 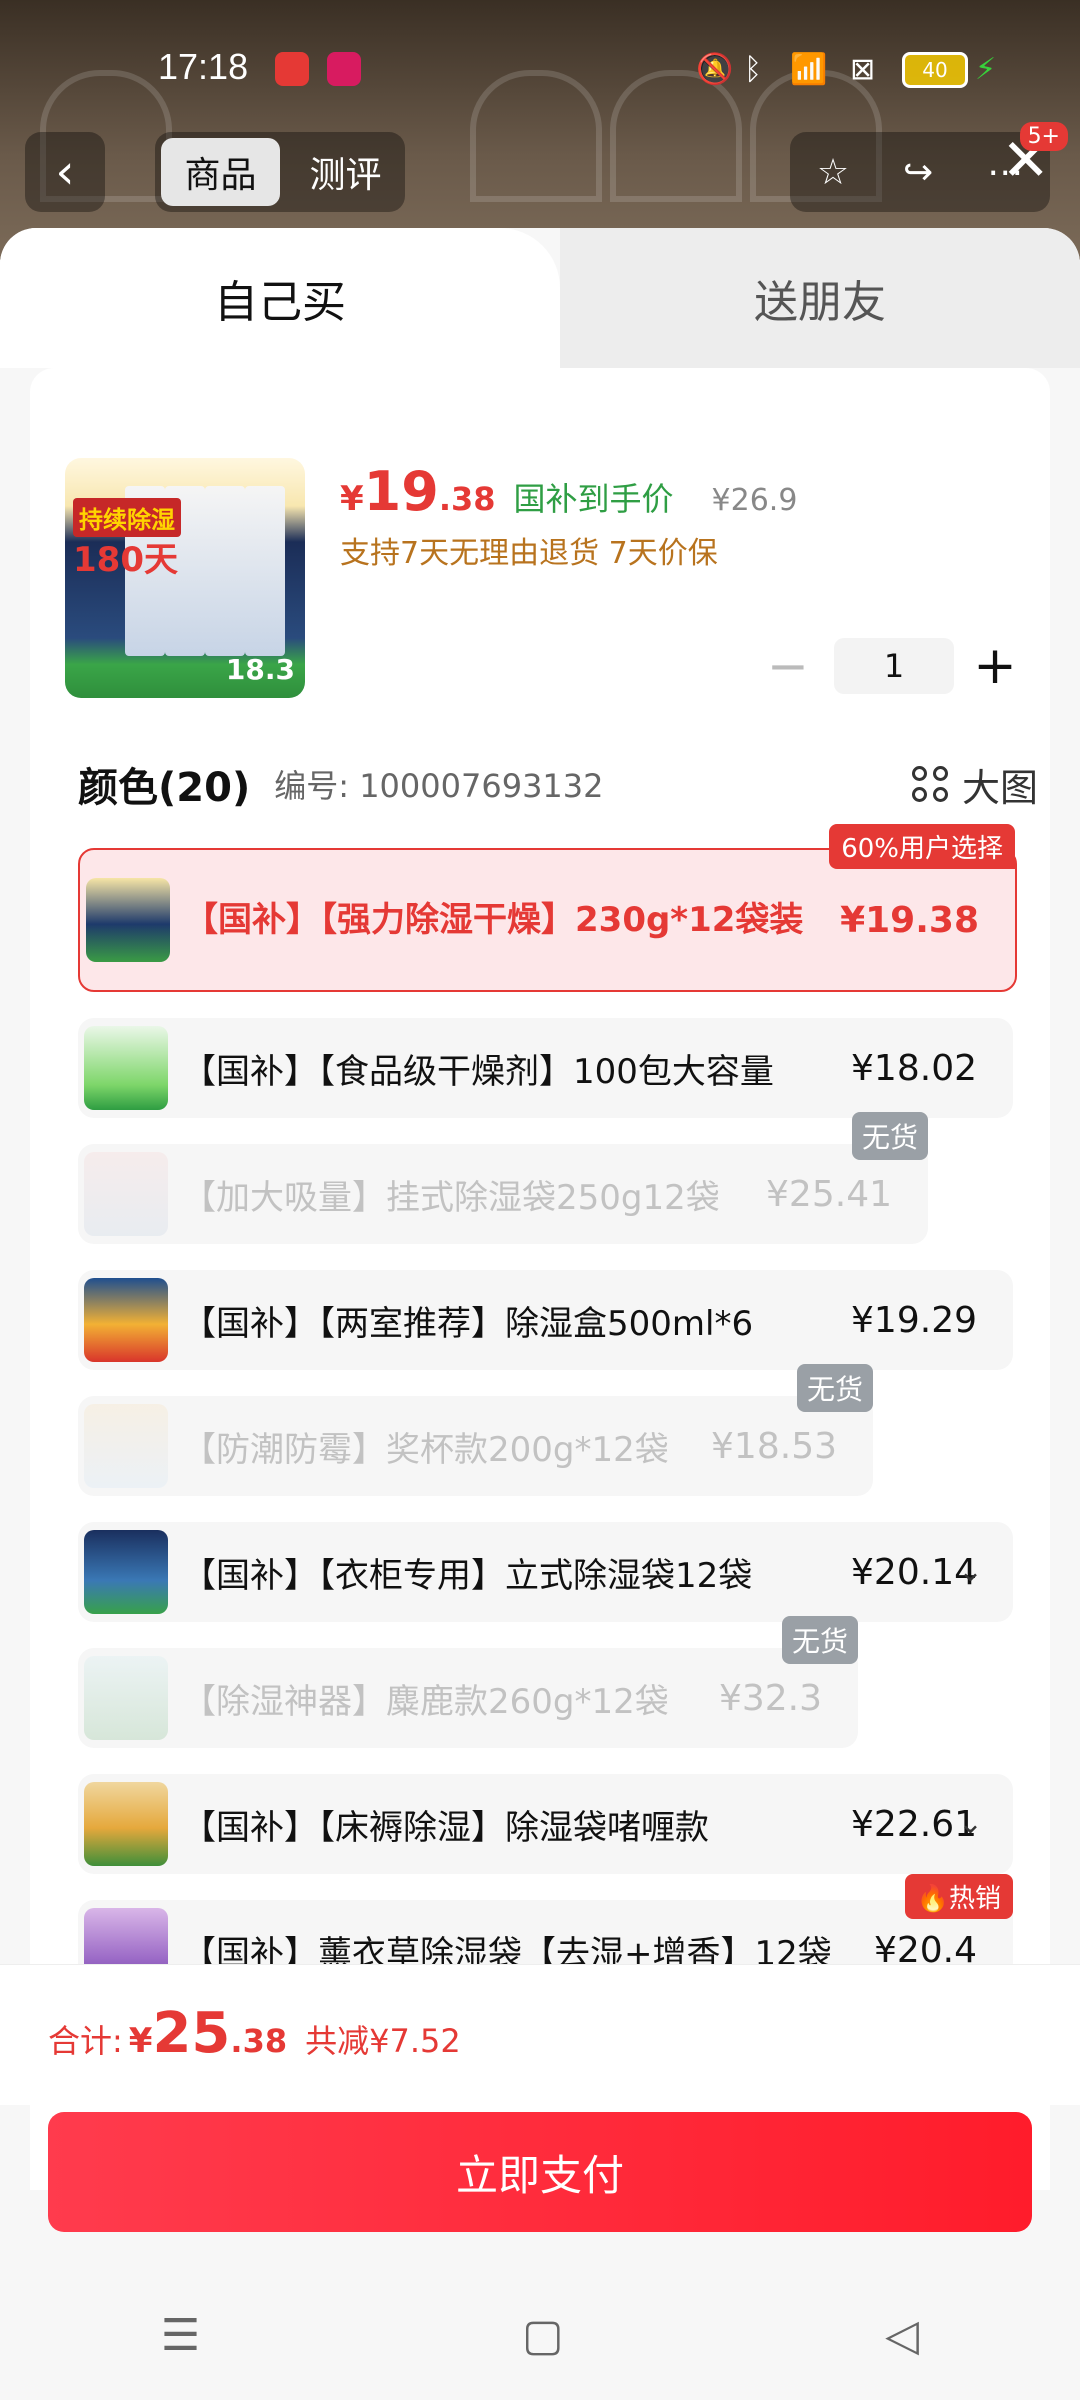 I want to click on product-image-price: 18.3, so click(x=260, y=669).